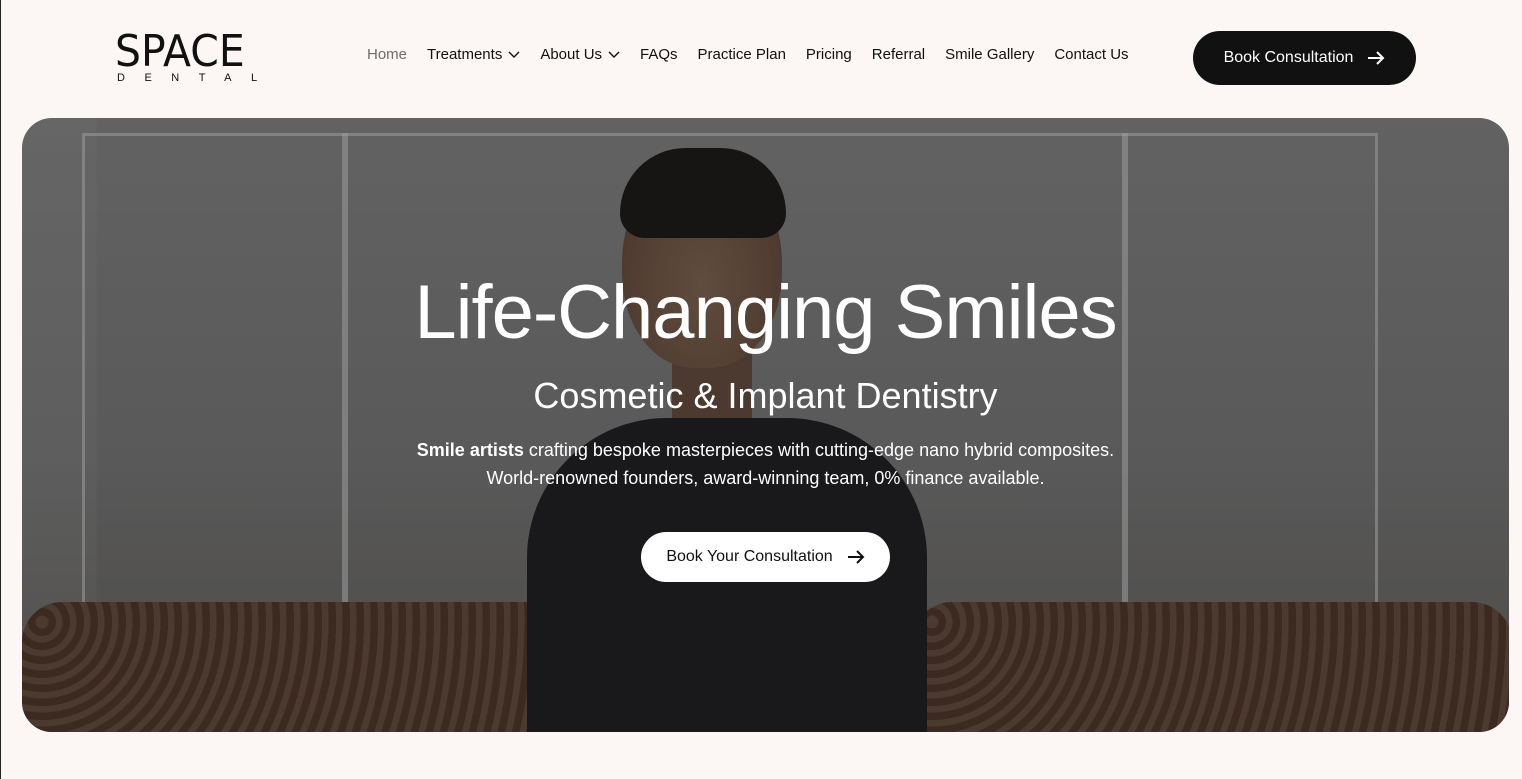  Describe the element at coordinates (765, 312) in the screenshot. I see `hero-title: Life-Changing Smiles` at that location.